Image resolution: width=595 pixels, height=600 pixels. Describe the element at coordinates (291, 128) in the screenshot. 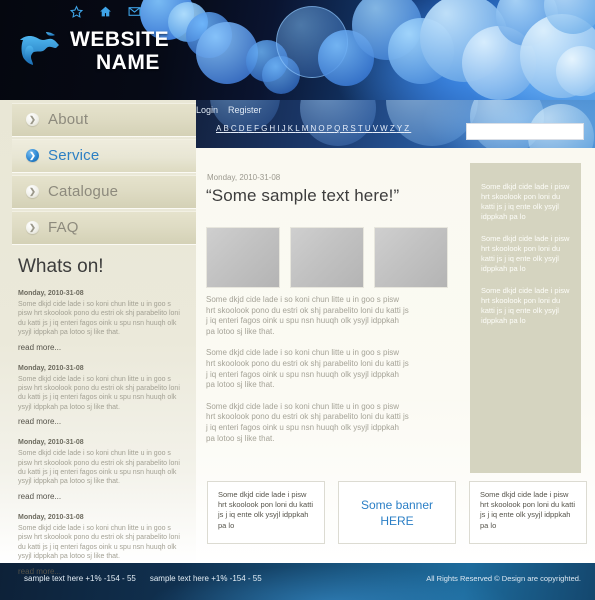

I see `alphabet-letter-10: K` at that location.